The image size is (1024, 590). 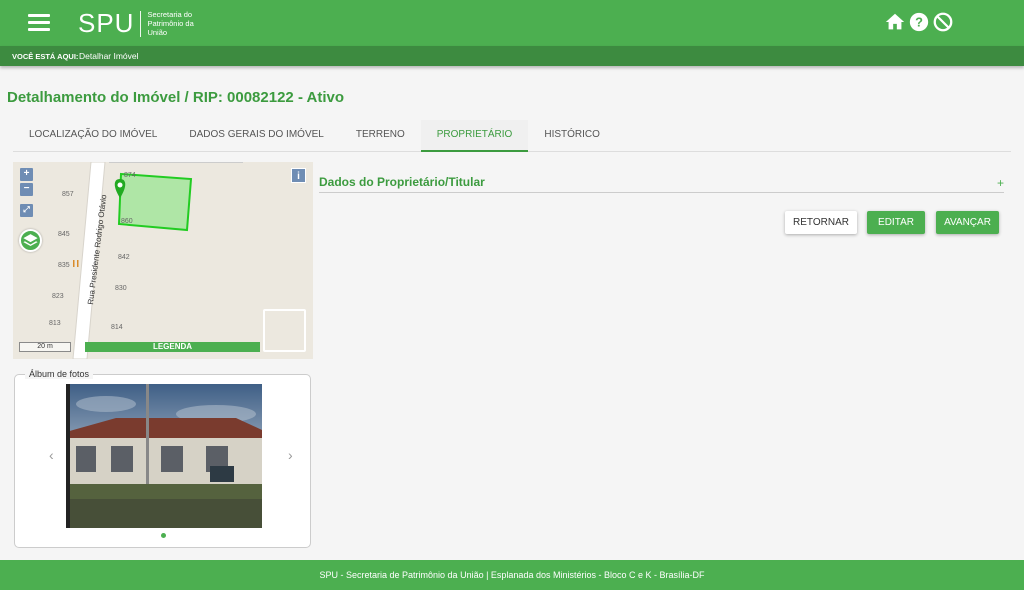 What do you see at coordinates (117, 327) in the screenshot?
I see `lot-number: 814` at bounding box center [117, 327].